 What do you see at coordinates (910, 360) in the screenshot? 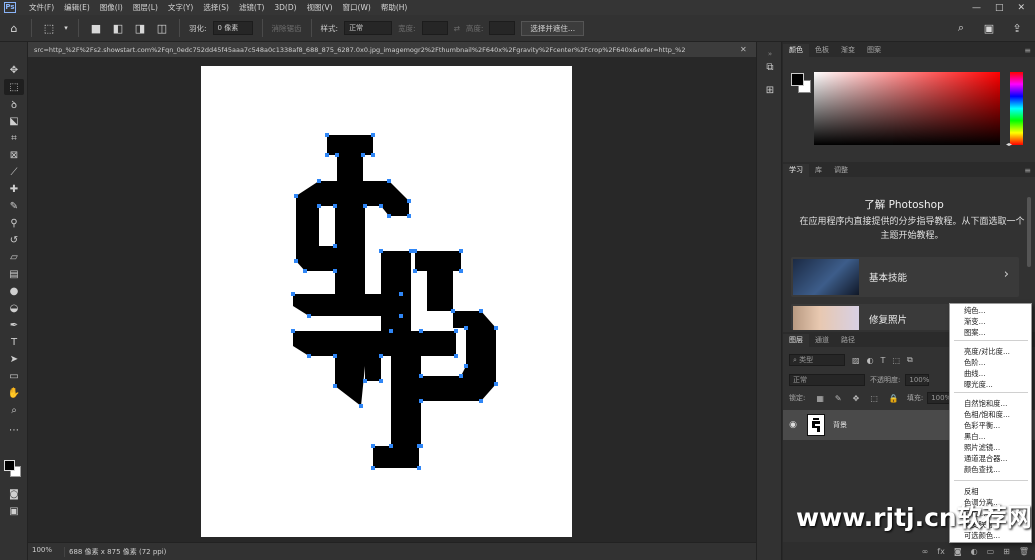
I see `smart-object-filter-icon: ⧉` at bounding box center [910, 360].